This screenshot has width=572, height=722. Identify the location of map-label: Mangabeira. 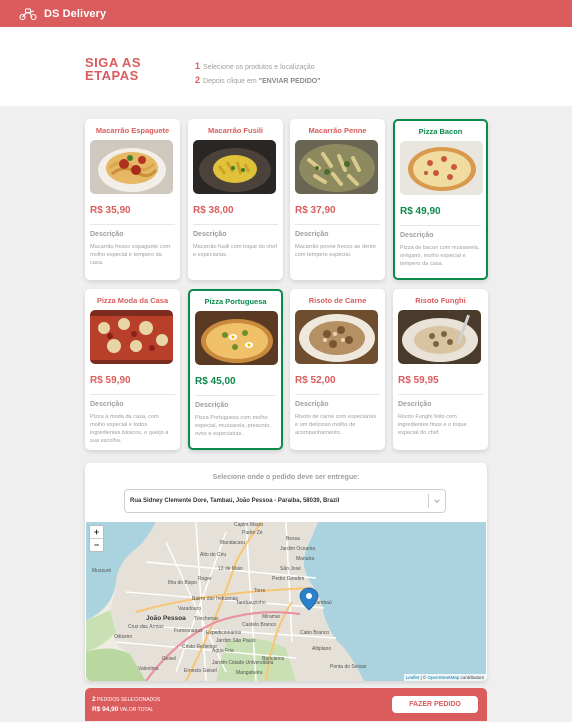
(249, 673).